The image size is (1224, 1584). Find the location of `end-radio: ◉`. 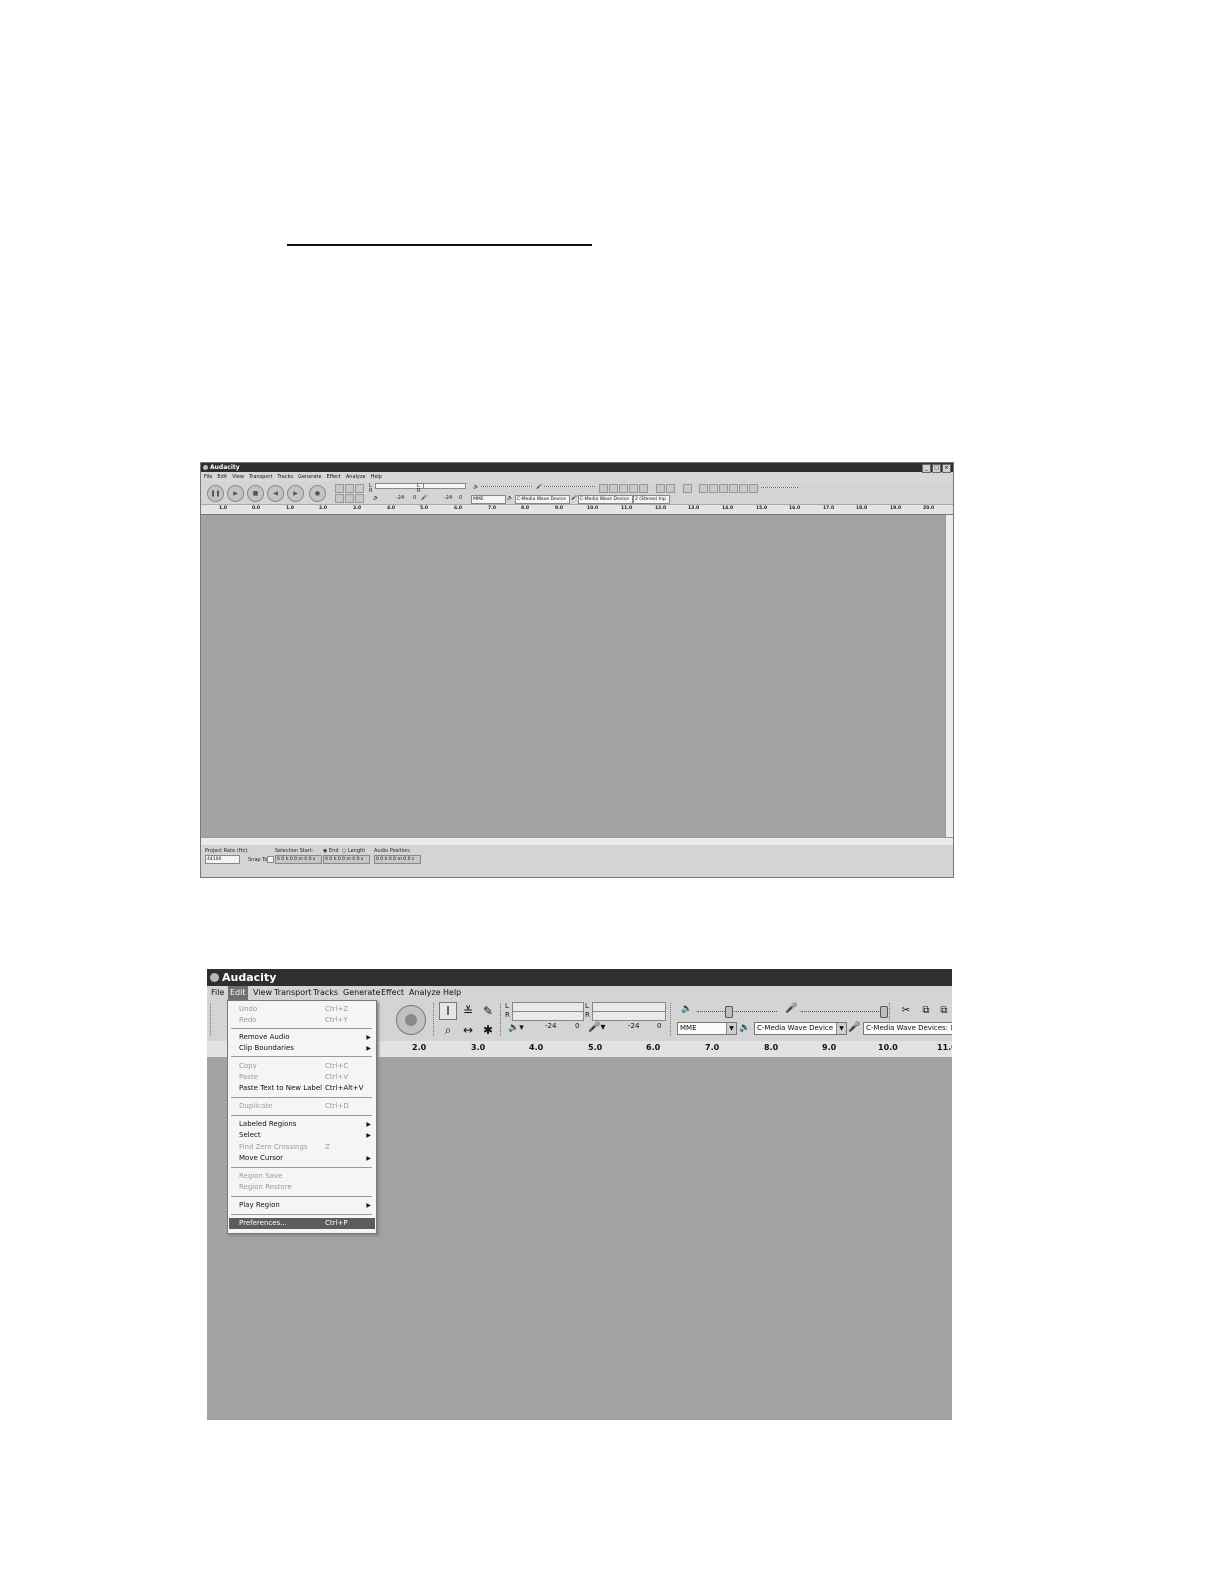

end-radio: ◉ is located at coordinates (325, 851).